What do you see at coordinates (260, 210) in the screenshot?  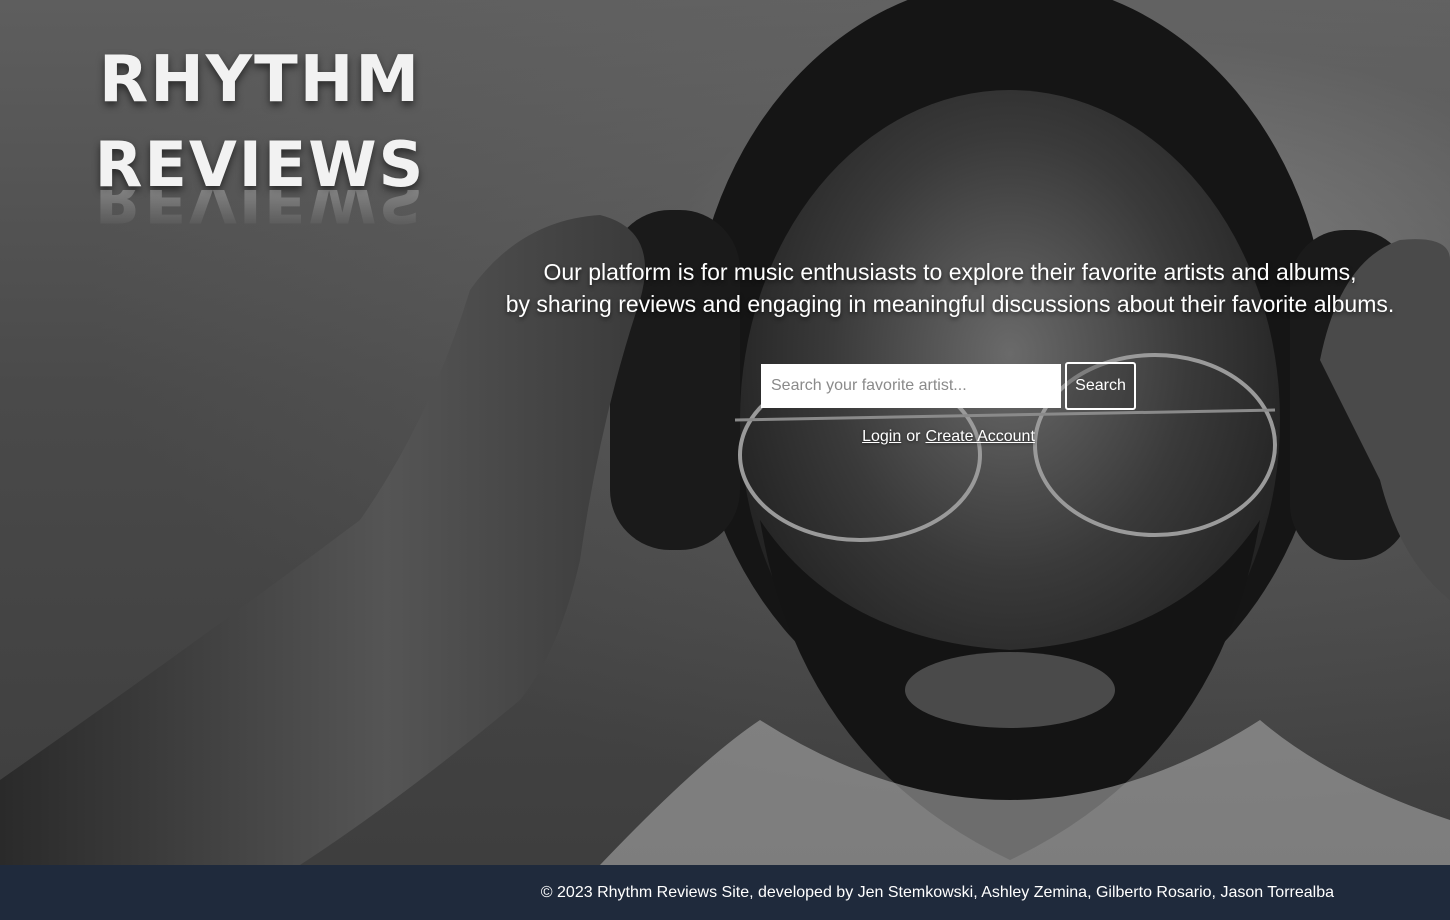 I see `logo-reflection: REVIEWS` at bounding box center [260, 210].